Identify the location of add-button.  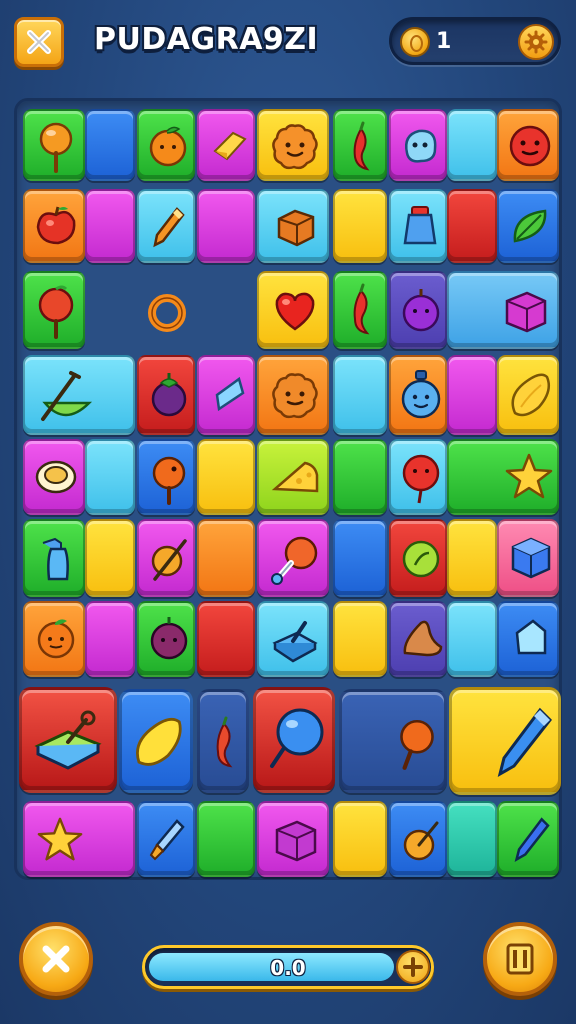
(413, 967).